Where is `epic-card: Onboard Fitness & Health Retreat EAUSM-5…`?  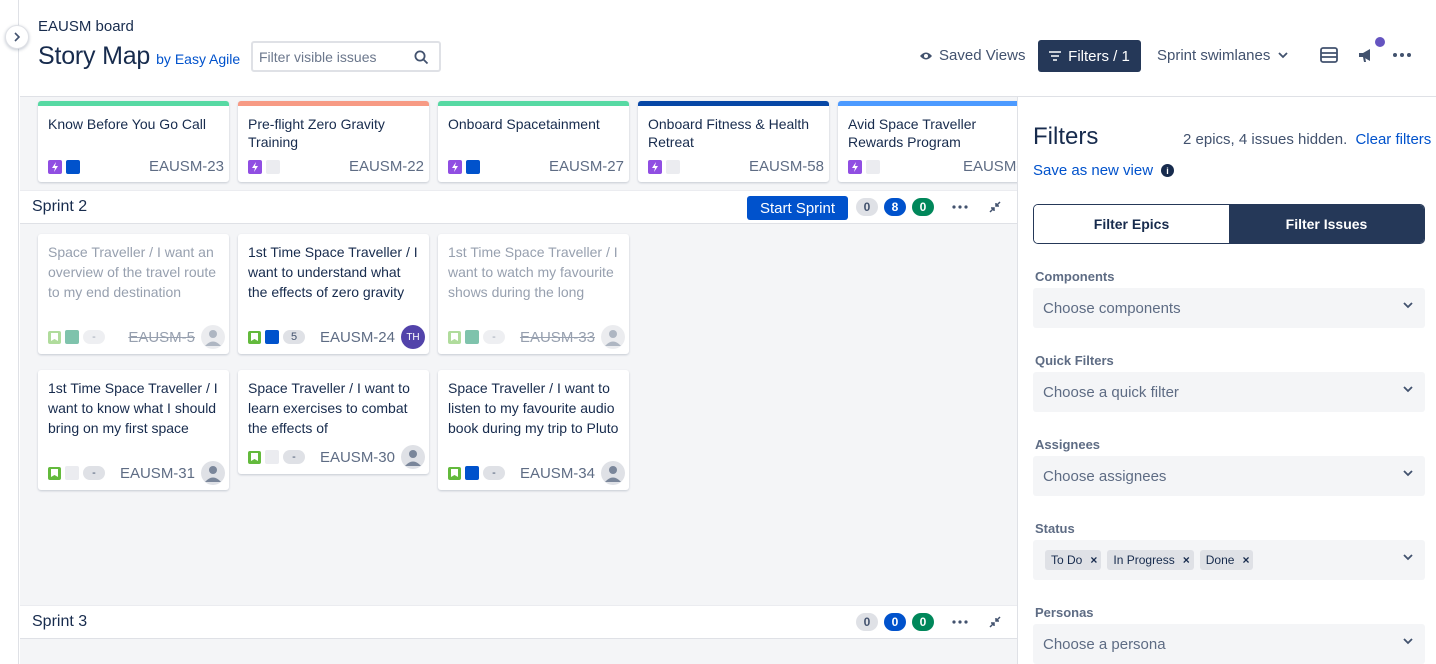 epic-card: Onboard Fitness & Health Retreat EAUSM-5… is located at coordinates (733, 141).